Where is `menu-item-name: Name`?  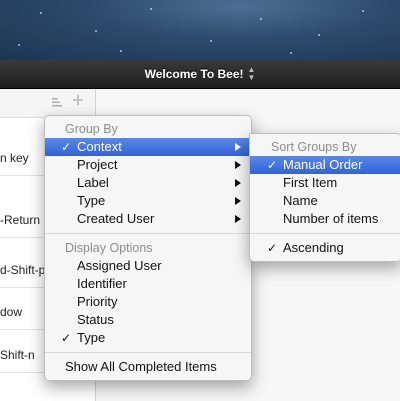 menu-item-name: Name is located at coordinates (325, 201).